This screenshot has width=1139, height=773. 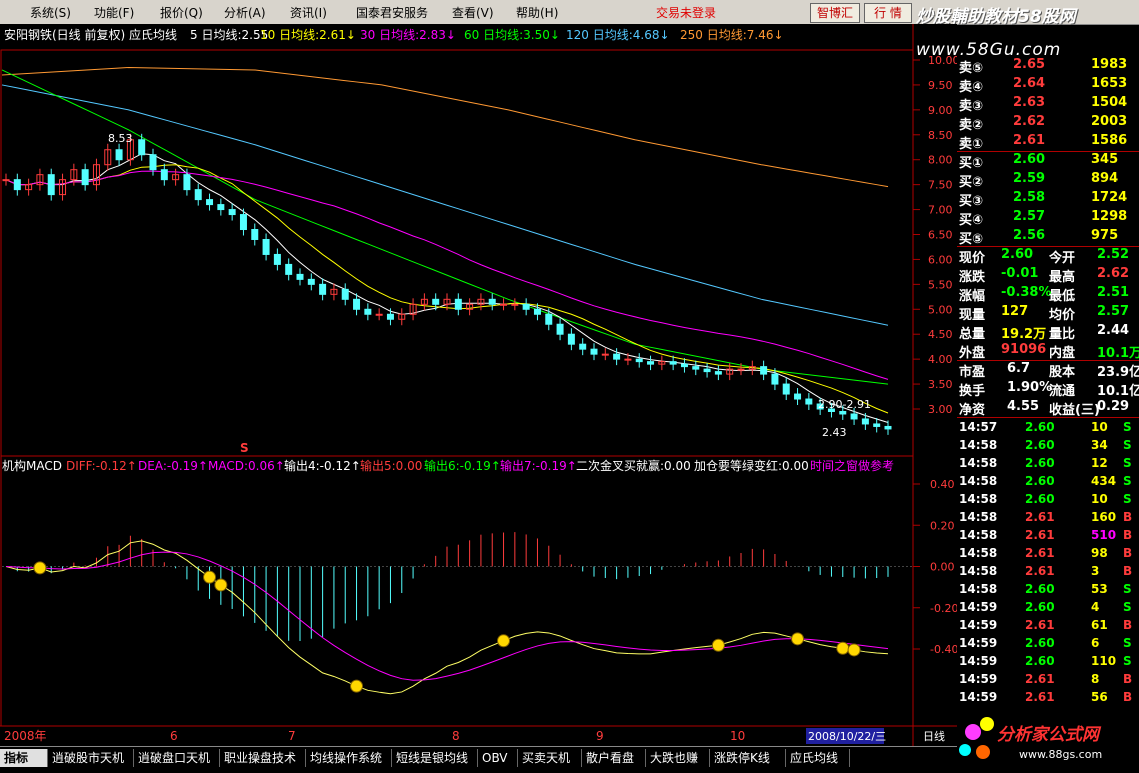 What do you see at coordinates (408, 35) in the screenshot?
I see `ma30-label: 30 日均线:2.83↓` at bounding box center [408, 35].